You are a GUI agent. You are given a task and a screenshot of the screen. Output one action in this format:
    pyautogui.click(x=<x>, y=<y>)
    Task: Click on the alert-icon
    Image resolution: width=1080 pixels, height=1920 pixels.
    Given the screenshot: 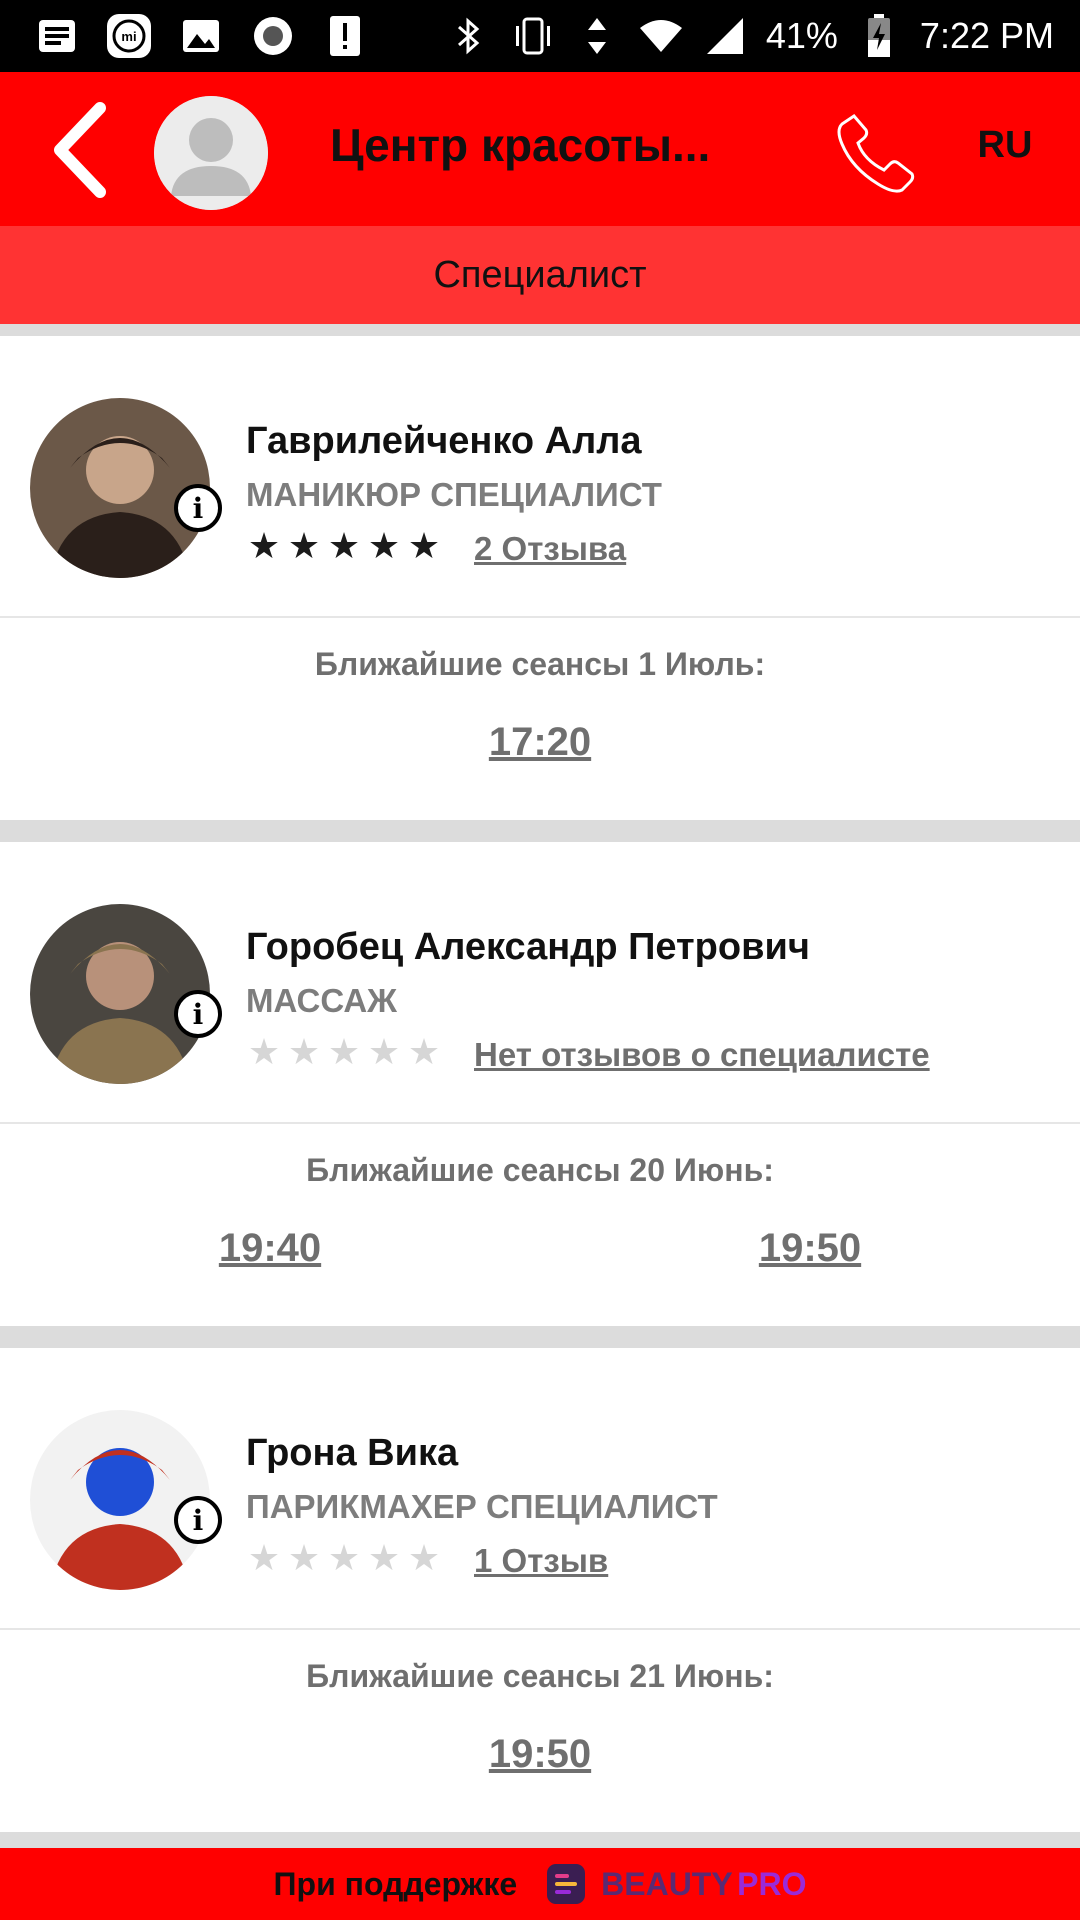 What is the action you would take?
    pyautogui.click(x=345, y=36)
    